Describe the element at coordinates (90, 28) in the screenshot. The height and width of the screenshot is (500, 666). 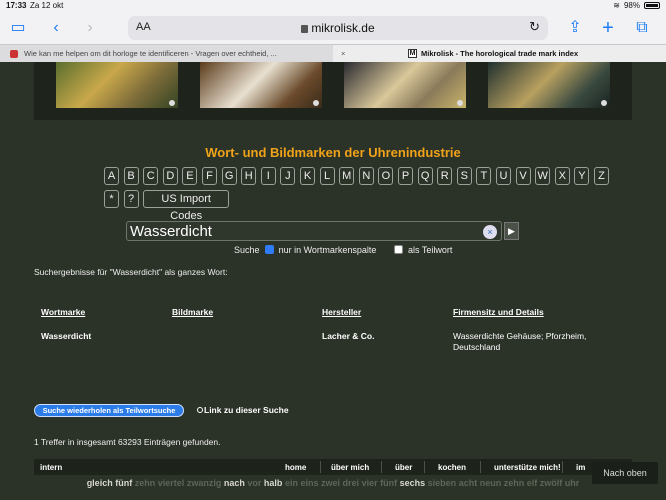
I see `forward-icon: ›` at that location.